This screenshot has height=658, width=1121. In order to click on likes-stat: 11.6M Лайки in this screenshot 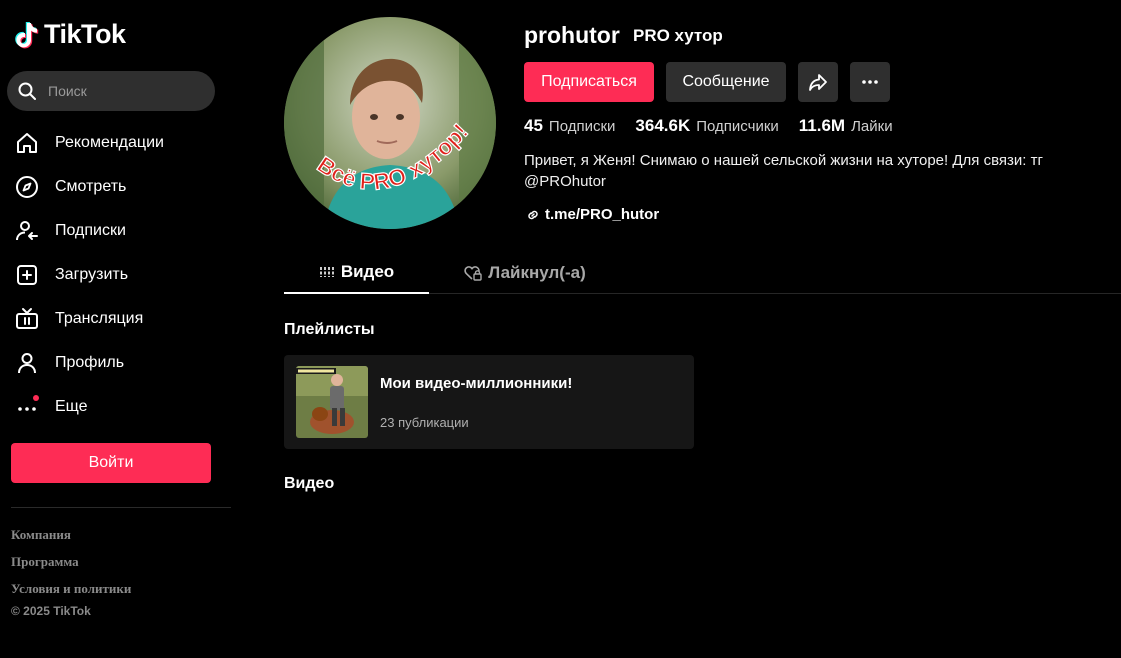, I will do `click(846, 126)`.